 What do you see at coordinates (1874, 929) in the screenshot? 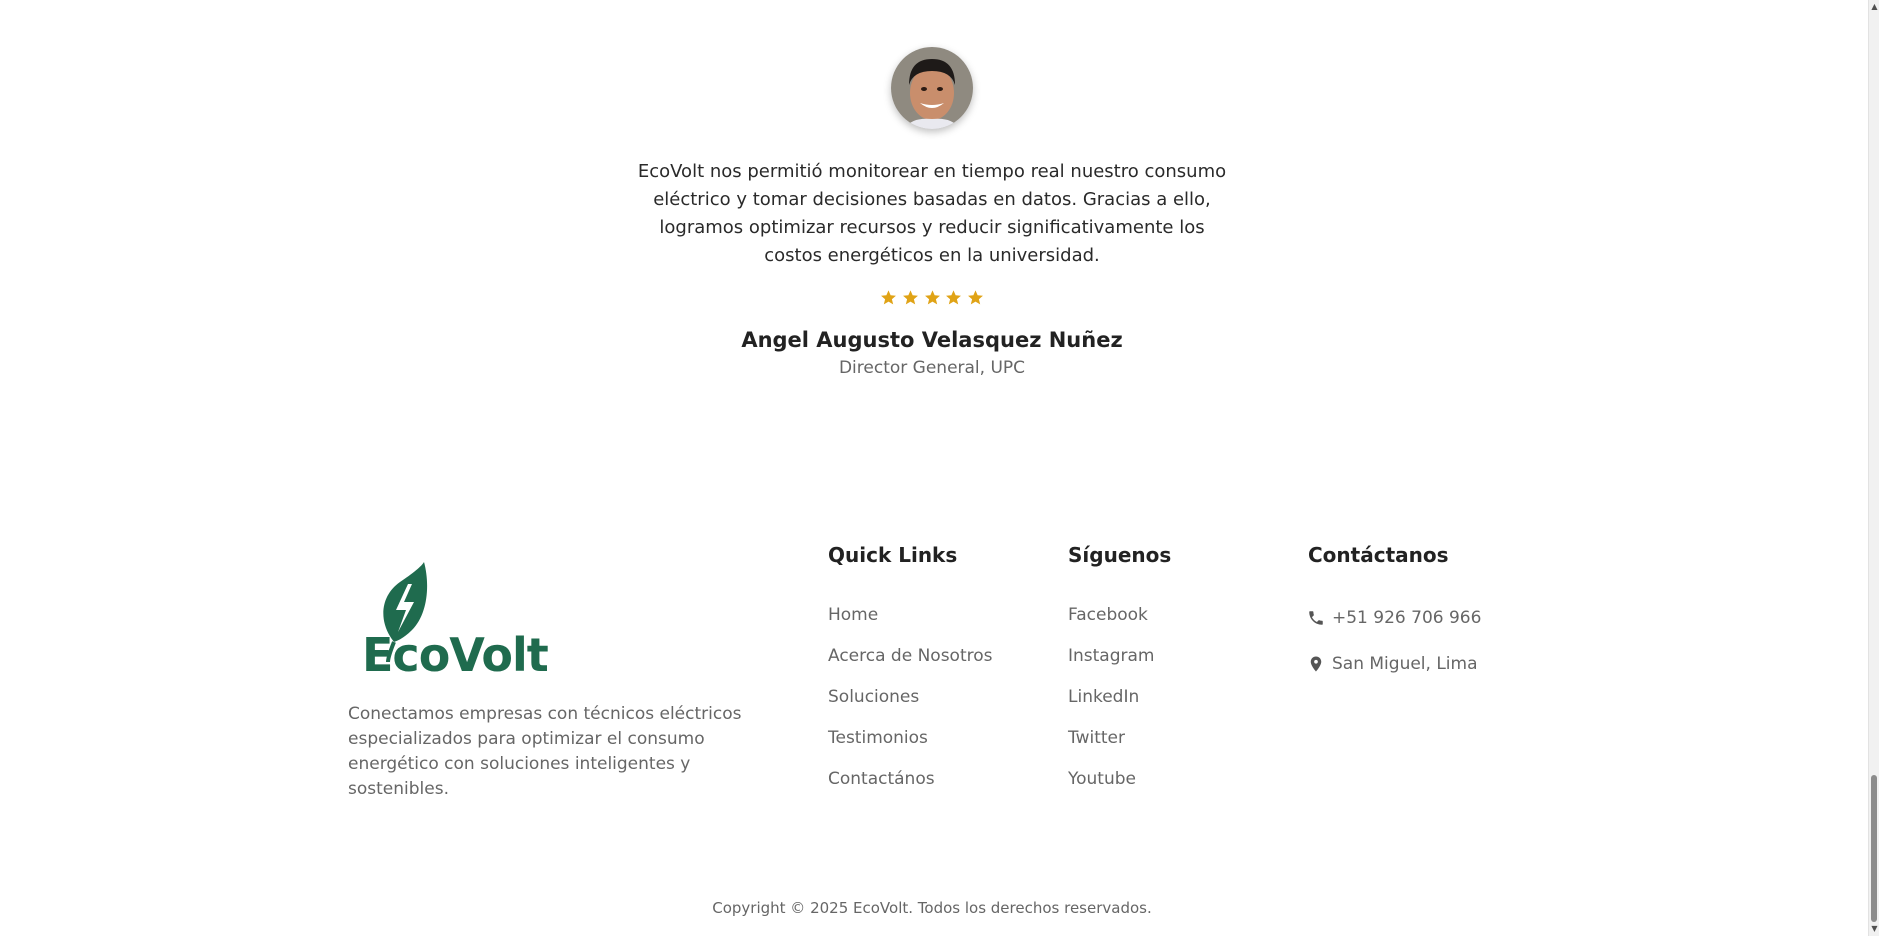
I see `scroll-down-arrow-icon: ▼` at bounding box center [1874, 929].